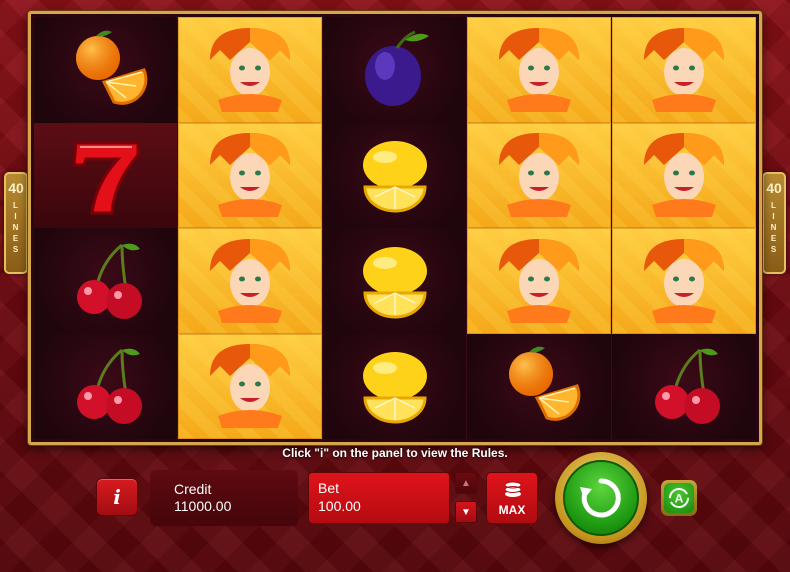 This screenshot has height=572, width=790. I want to click on autoplay-icon: A, so click(679, 498).